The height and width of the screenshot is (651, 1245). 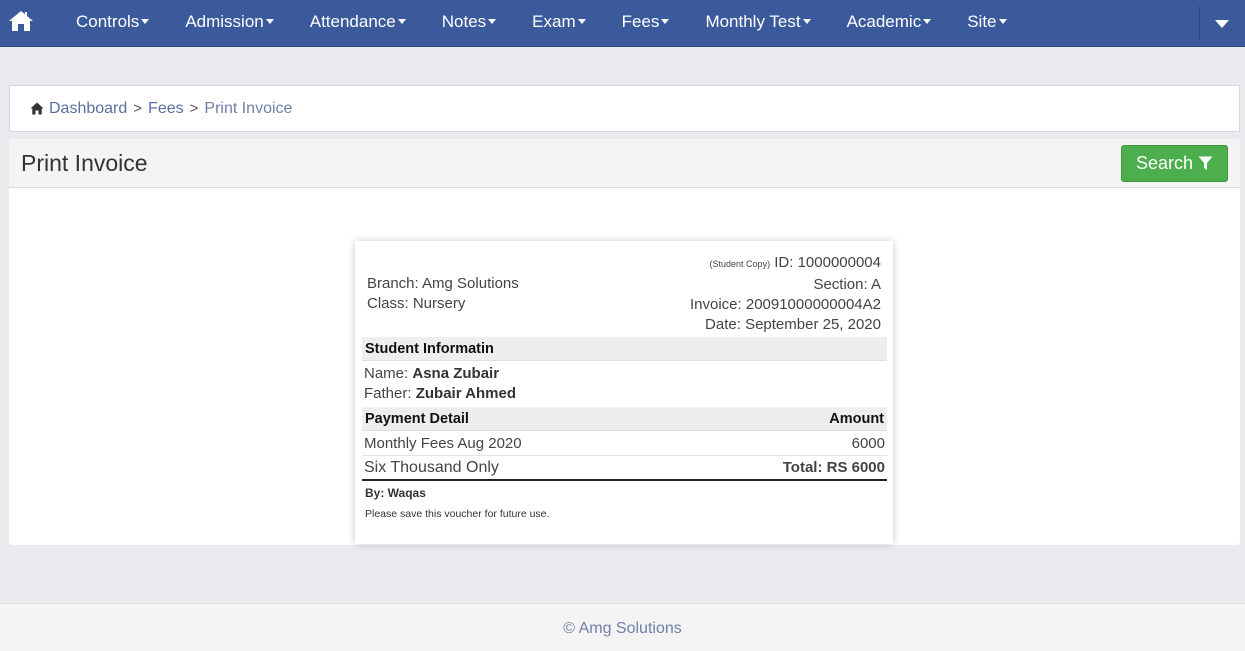 I want to click on student-id: ID: 1000000004, so click(x=827, y=262).